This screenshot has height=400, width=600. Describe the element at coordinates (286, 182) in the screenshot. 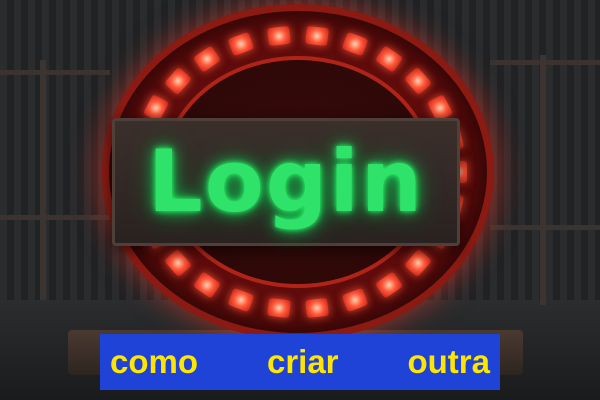

I see `login-neon-text: Login` at that location.